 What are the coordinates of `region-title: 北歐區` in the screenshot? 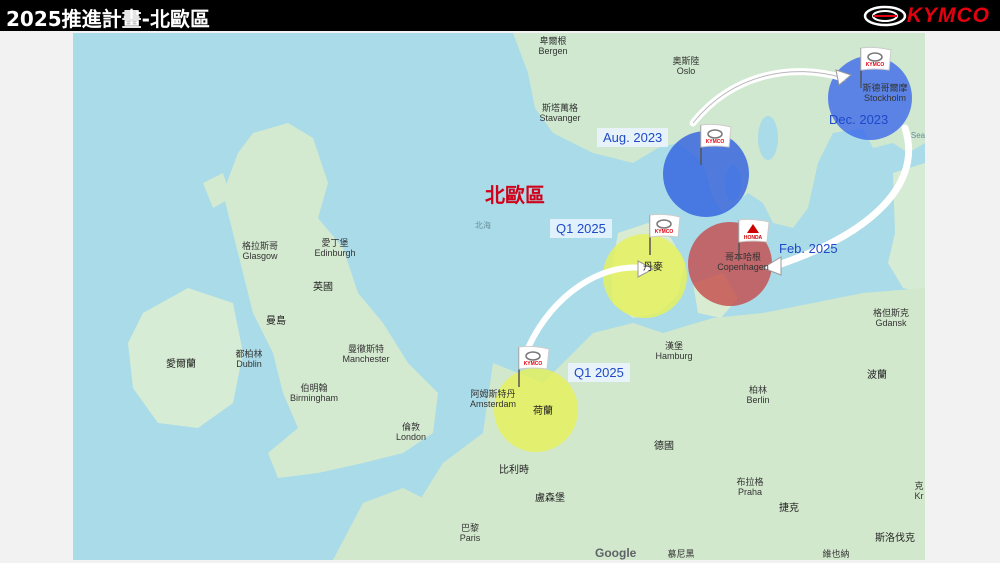 It's located at (515, 195).